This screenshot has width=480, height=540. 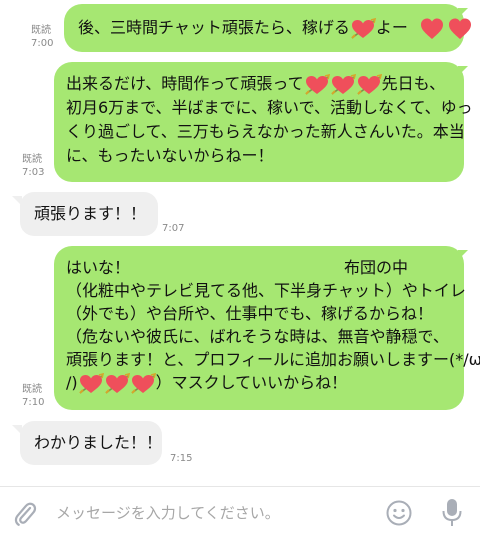 What do you see at coordinates (98, 267) in the screenshot?
I see `message-text-part: はいな！` at bounding box center [98, 267].